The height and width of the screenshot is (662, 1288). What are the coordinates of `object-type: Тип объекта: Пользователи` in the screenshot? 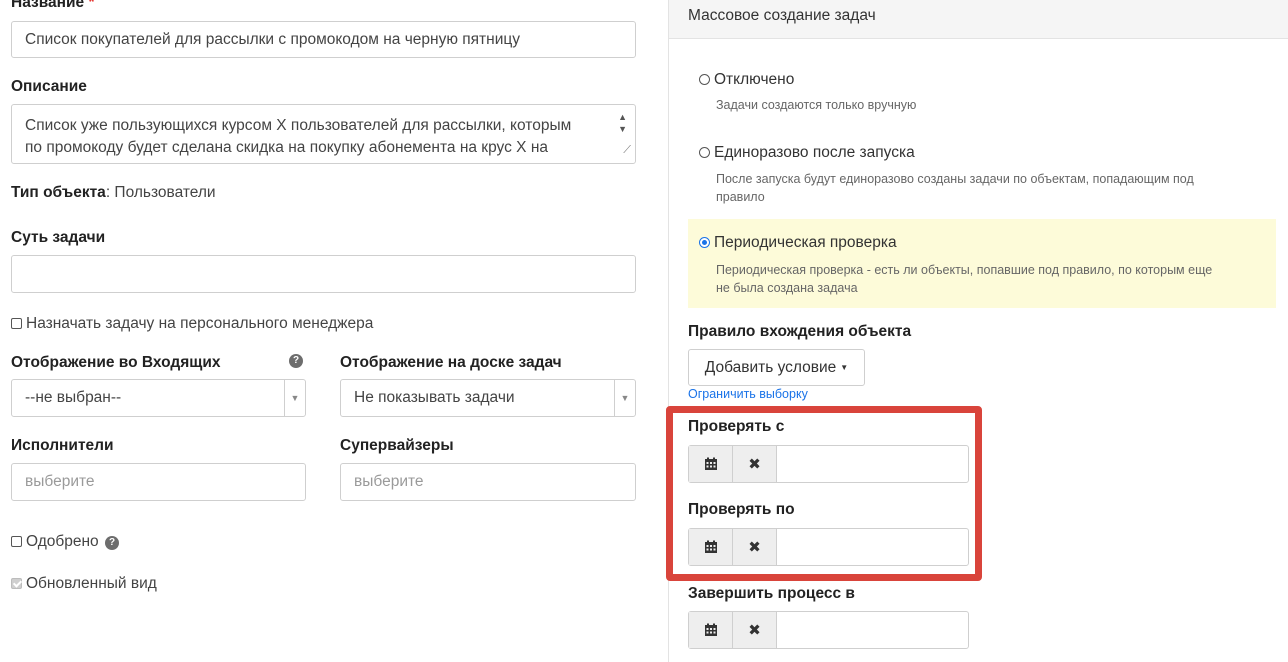 It's located at (113, 193).